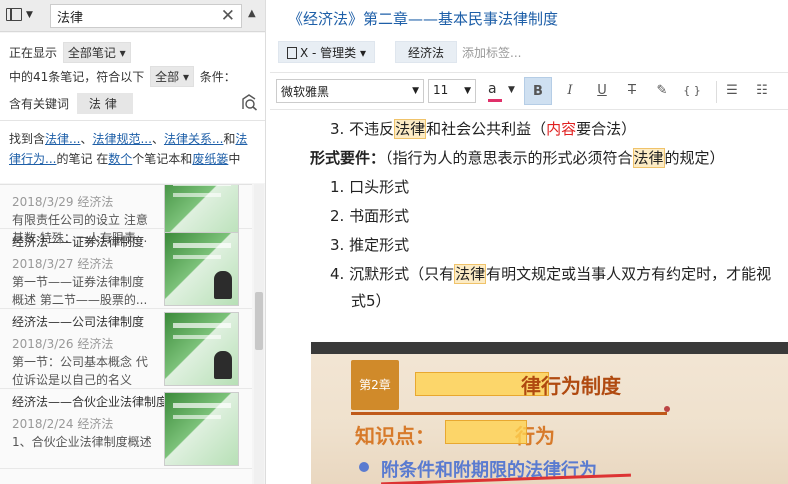 The height and width of the screenshot is (484, 788). What do you see at coordinates (426, 52) in the screenshot?
I see `tag-chip: 经济法` at bounding box center [426, 52].